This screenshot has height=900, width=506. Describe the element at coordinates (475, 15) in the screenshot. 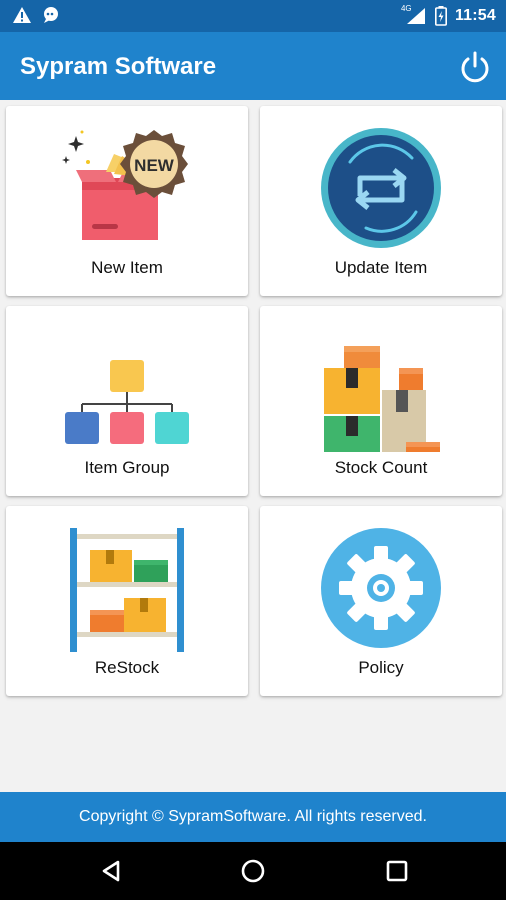

I see `status-time: 11:54` at that location.